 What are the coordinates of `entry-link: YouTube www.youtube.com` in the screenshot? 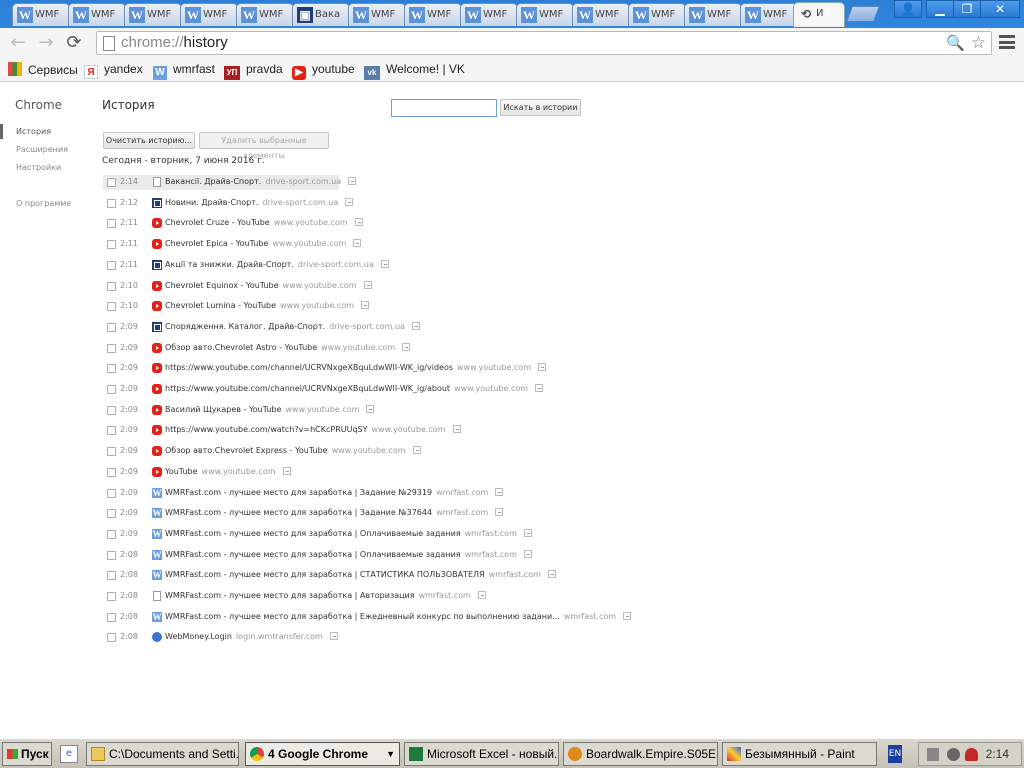 It's located at (228, 471).